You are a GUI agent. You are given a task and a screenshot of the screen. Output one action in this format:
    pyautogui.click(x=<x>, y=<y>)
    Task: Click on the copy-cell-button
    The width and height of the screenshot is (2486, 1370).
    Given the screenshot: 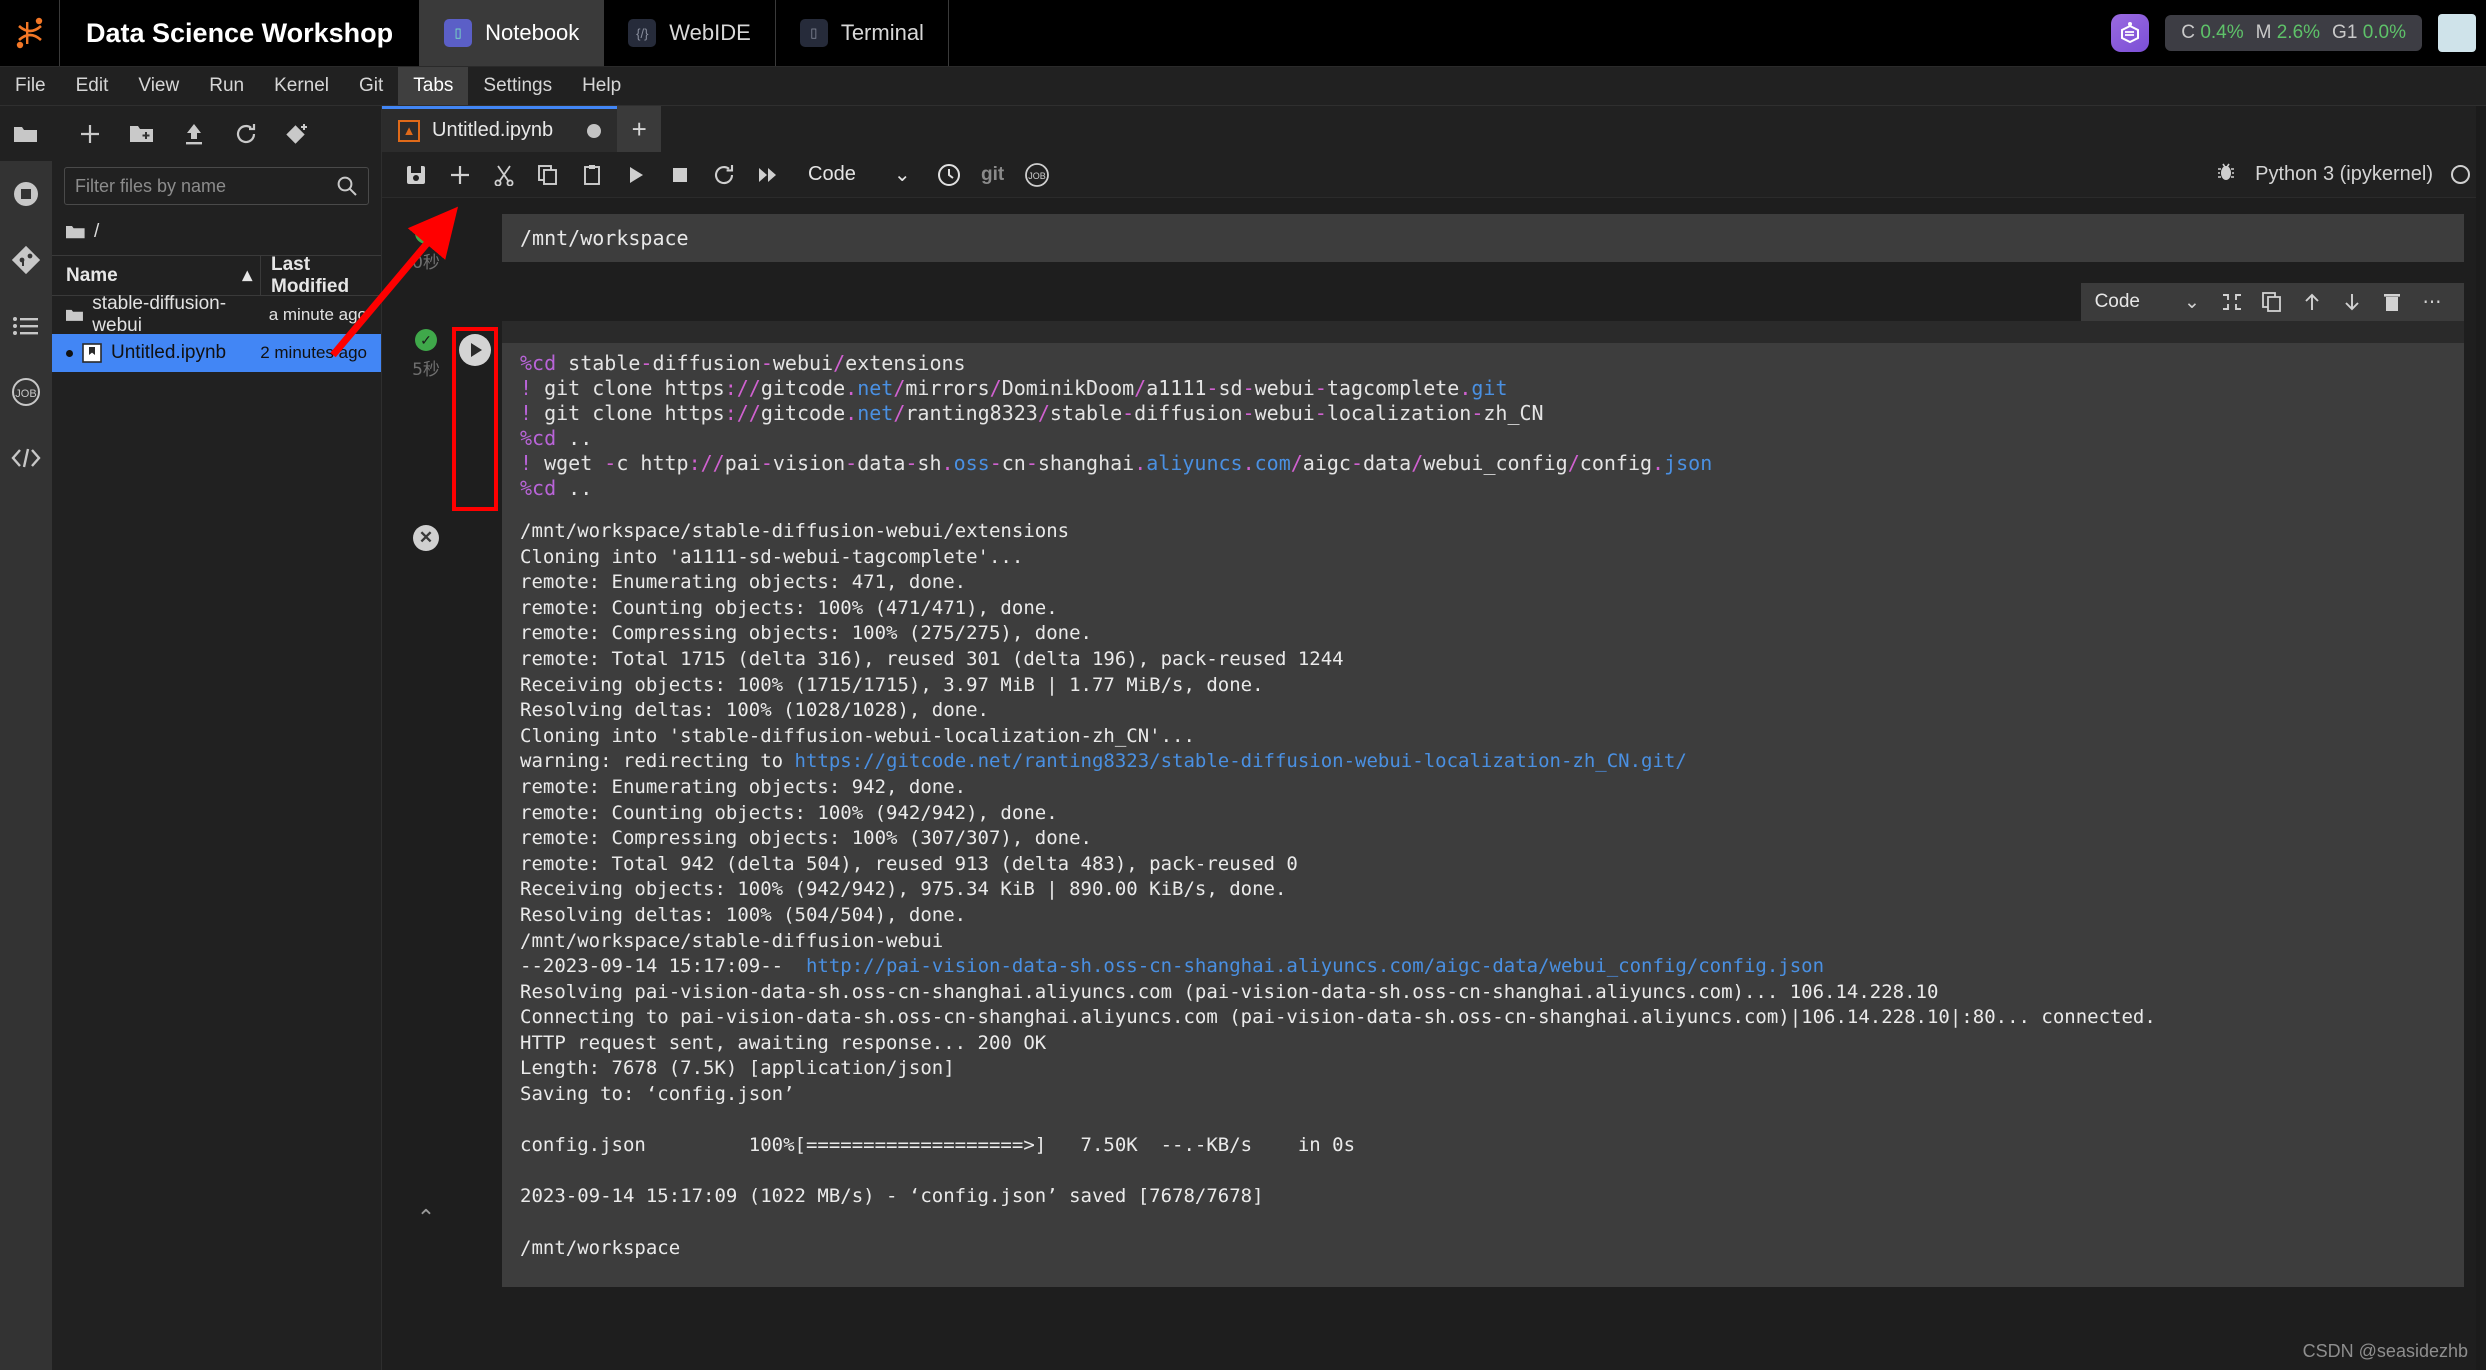 What is the action you would take?
    pyautogui.click(x=548, y=175)
    